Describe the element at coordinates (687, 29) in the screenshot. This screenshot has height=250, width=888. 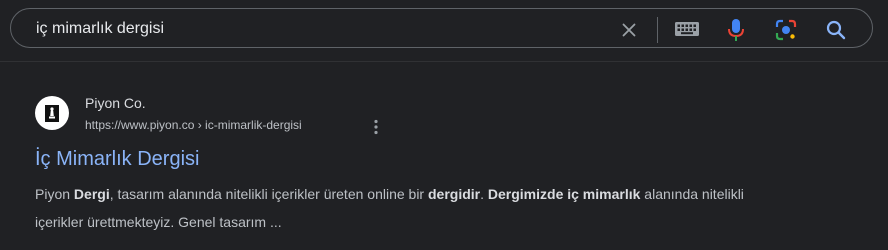
I see `keyboard-icon` at that location.